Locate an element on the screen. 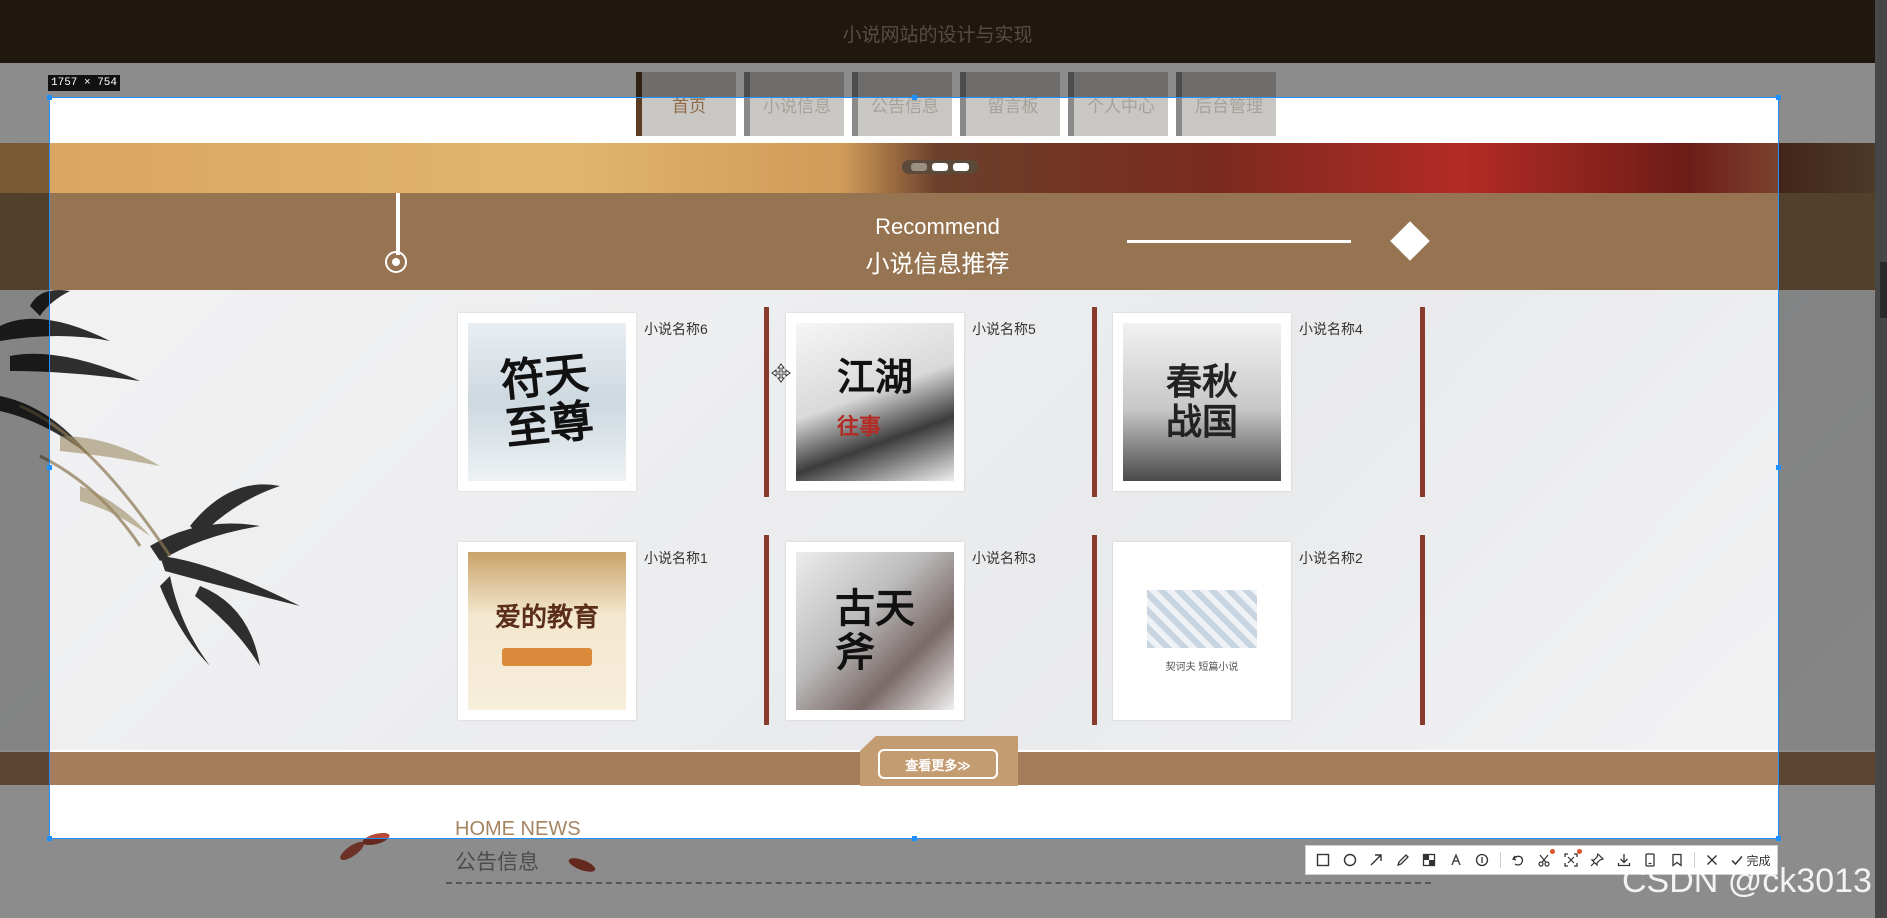 Image resolution: width=1887 pixels, height=918 pixels. number-icon is located at coordinates (1482, 860).